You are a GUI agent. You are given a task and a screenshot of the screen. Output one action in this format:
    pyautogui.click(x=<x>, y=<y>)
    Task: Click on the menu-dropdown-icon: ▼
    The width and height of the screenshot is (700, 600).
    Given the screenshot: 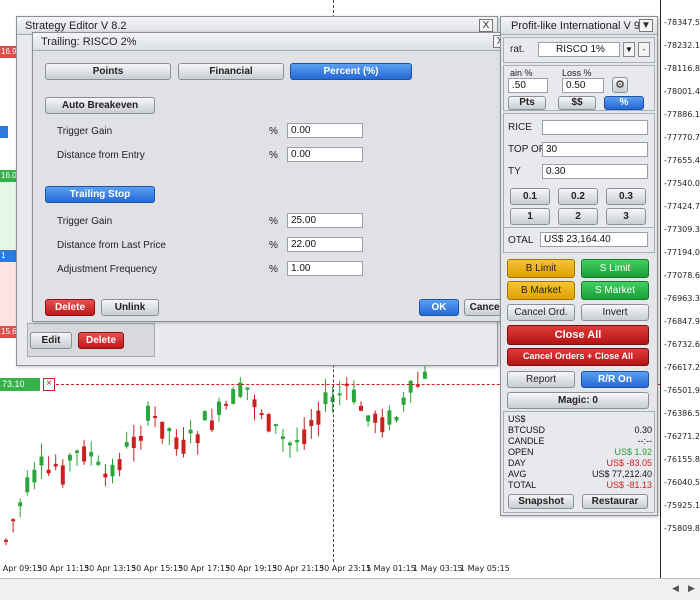 What is the action you would take?
    pyautogui.click(x=646, y=25)
    